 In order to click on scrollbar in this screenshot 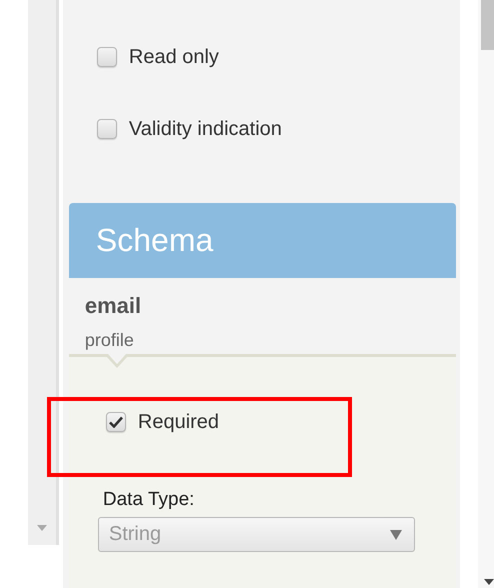, I will do `click(486, 294)`.